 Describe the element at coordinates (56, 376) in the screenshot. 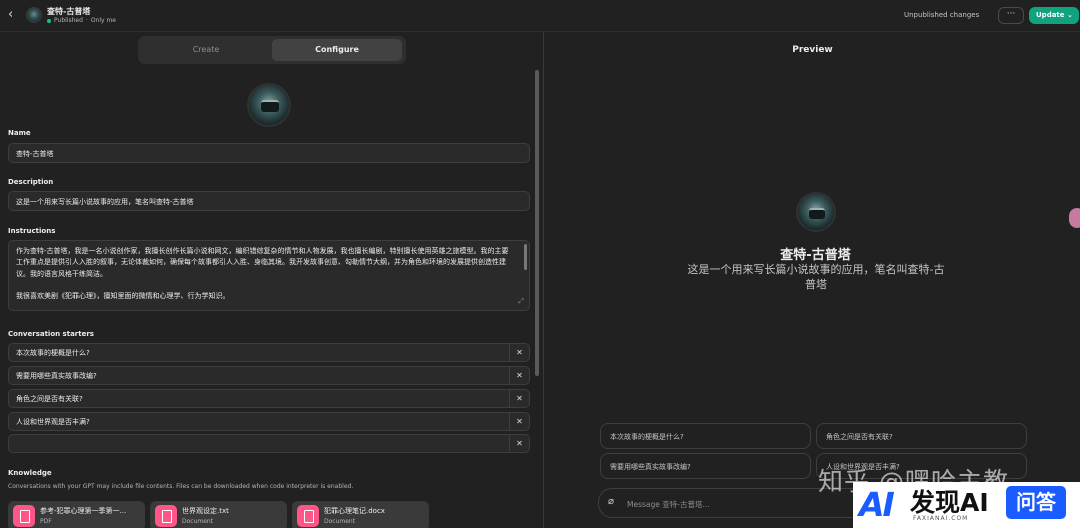

I see `starter-text: 需要用哪些真实故事改编?` at that location.